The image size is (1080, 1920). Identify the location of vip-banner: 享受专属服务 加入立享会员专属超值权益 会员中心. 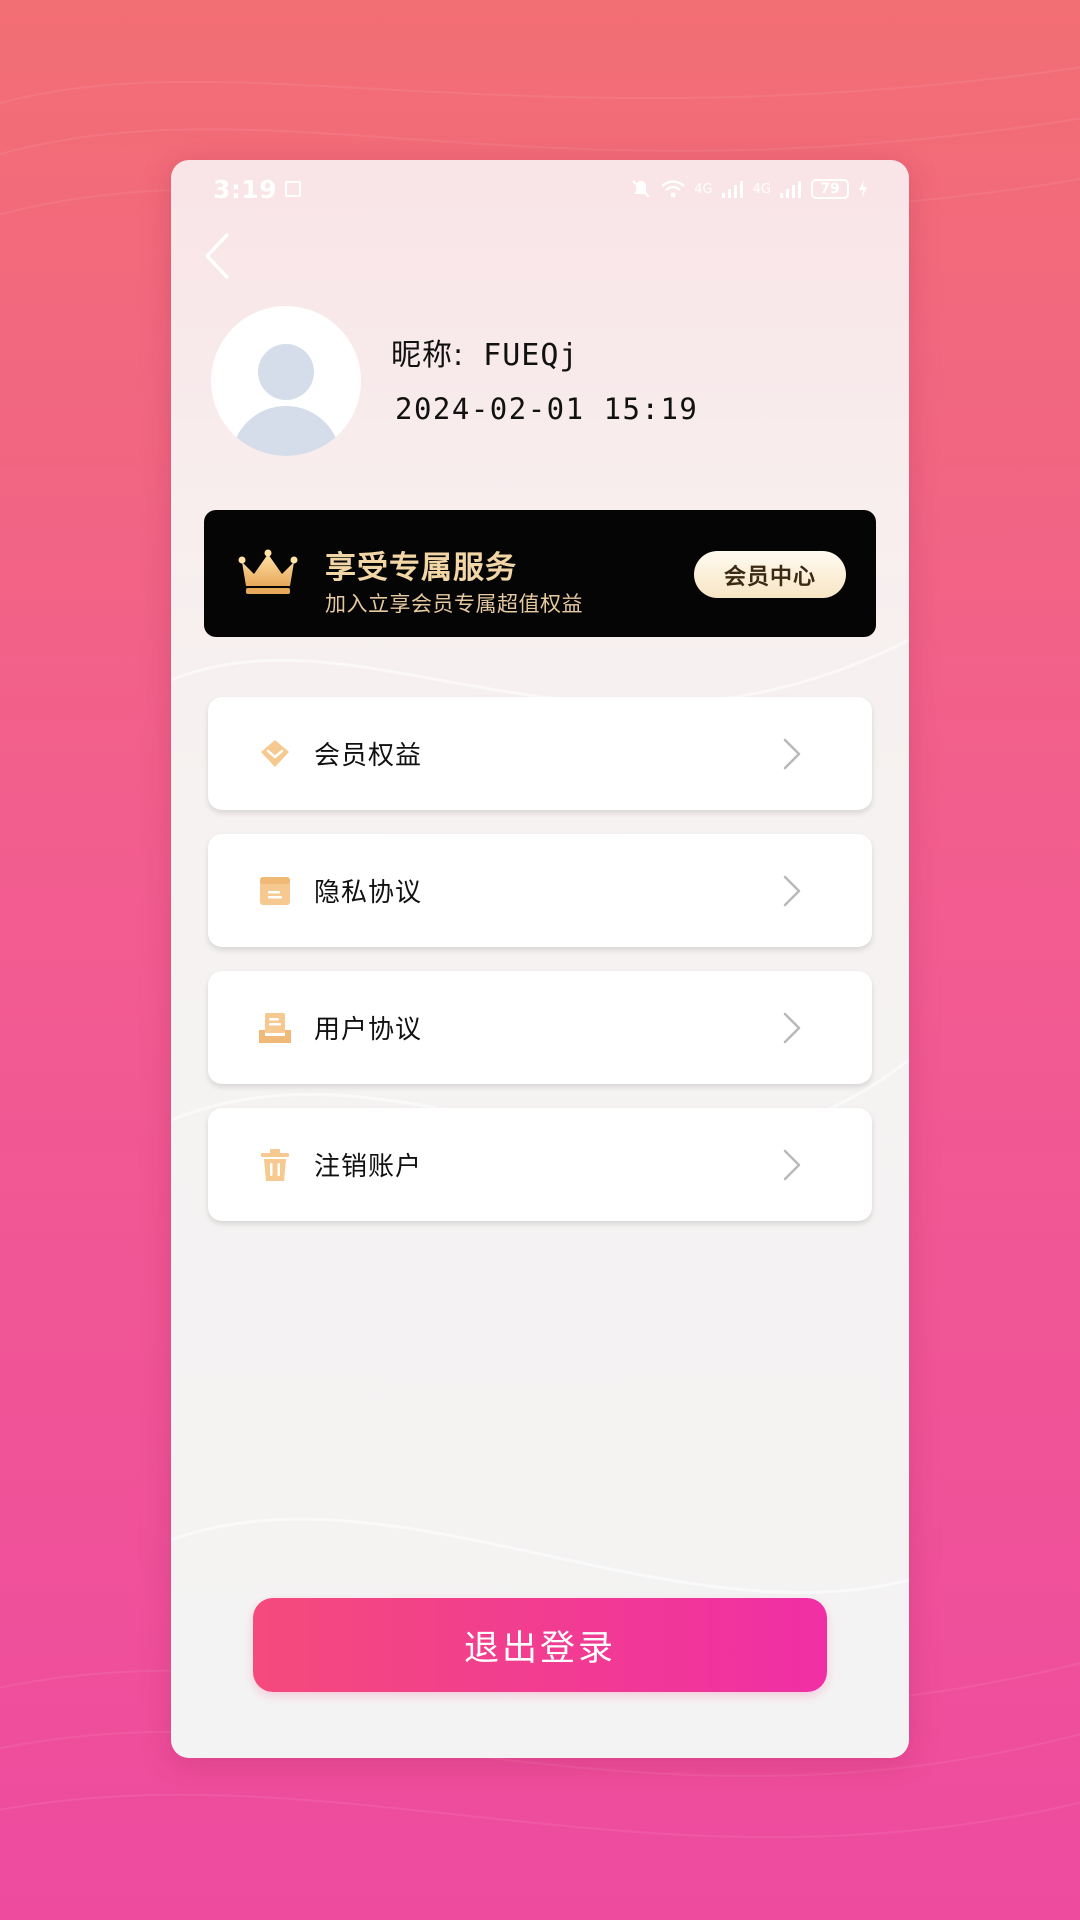
(540, 573).